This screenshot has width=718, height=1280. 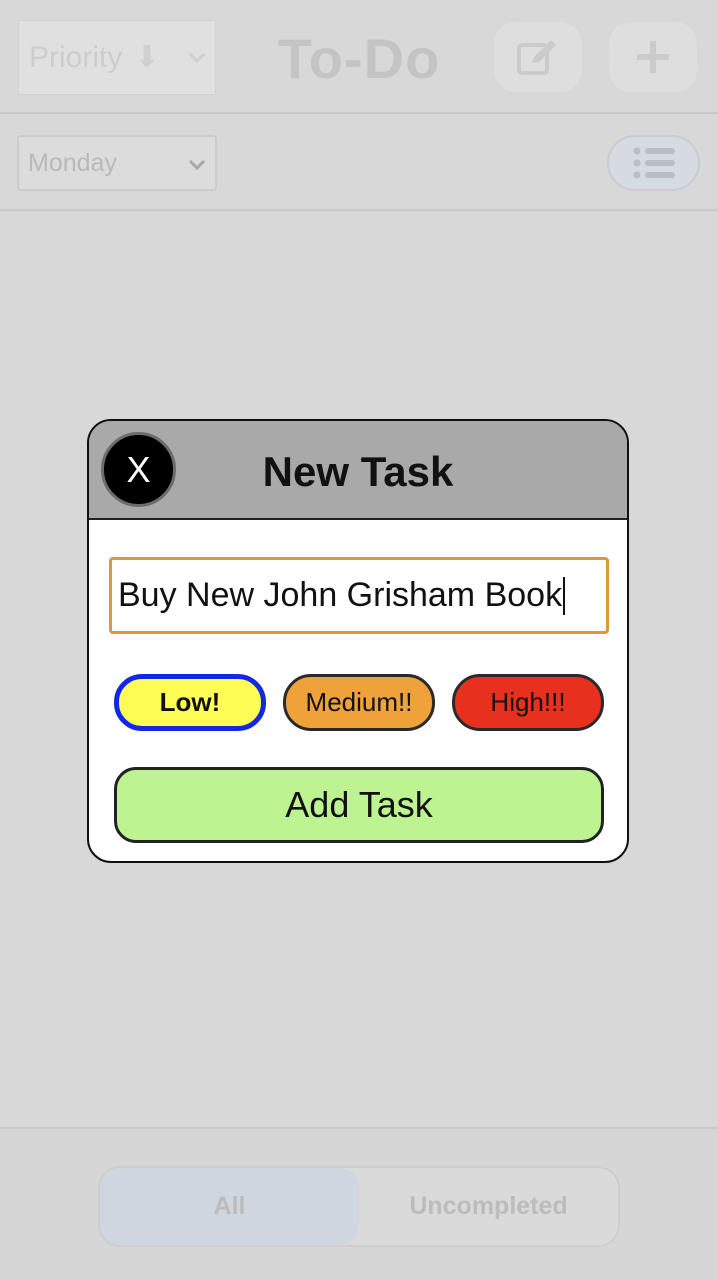 I want to click on edit-icon, so click(x=536, y=57).